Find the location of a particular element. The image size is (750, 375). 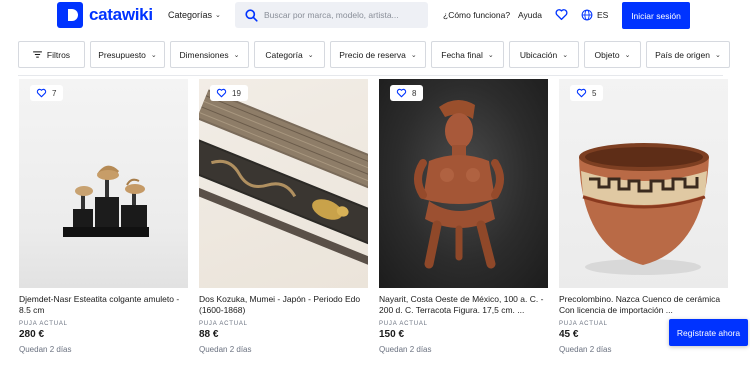

signin-button: Iniciar sesión is located at coordinates (656, 15).